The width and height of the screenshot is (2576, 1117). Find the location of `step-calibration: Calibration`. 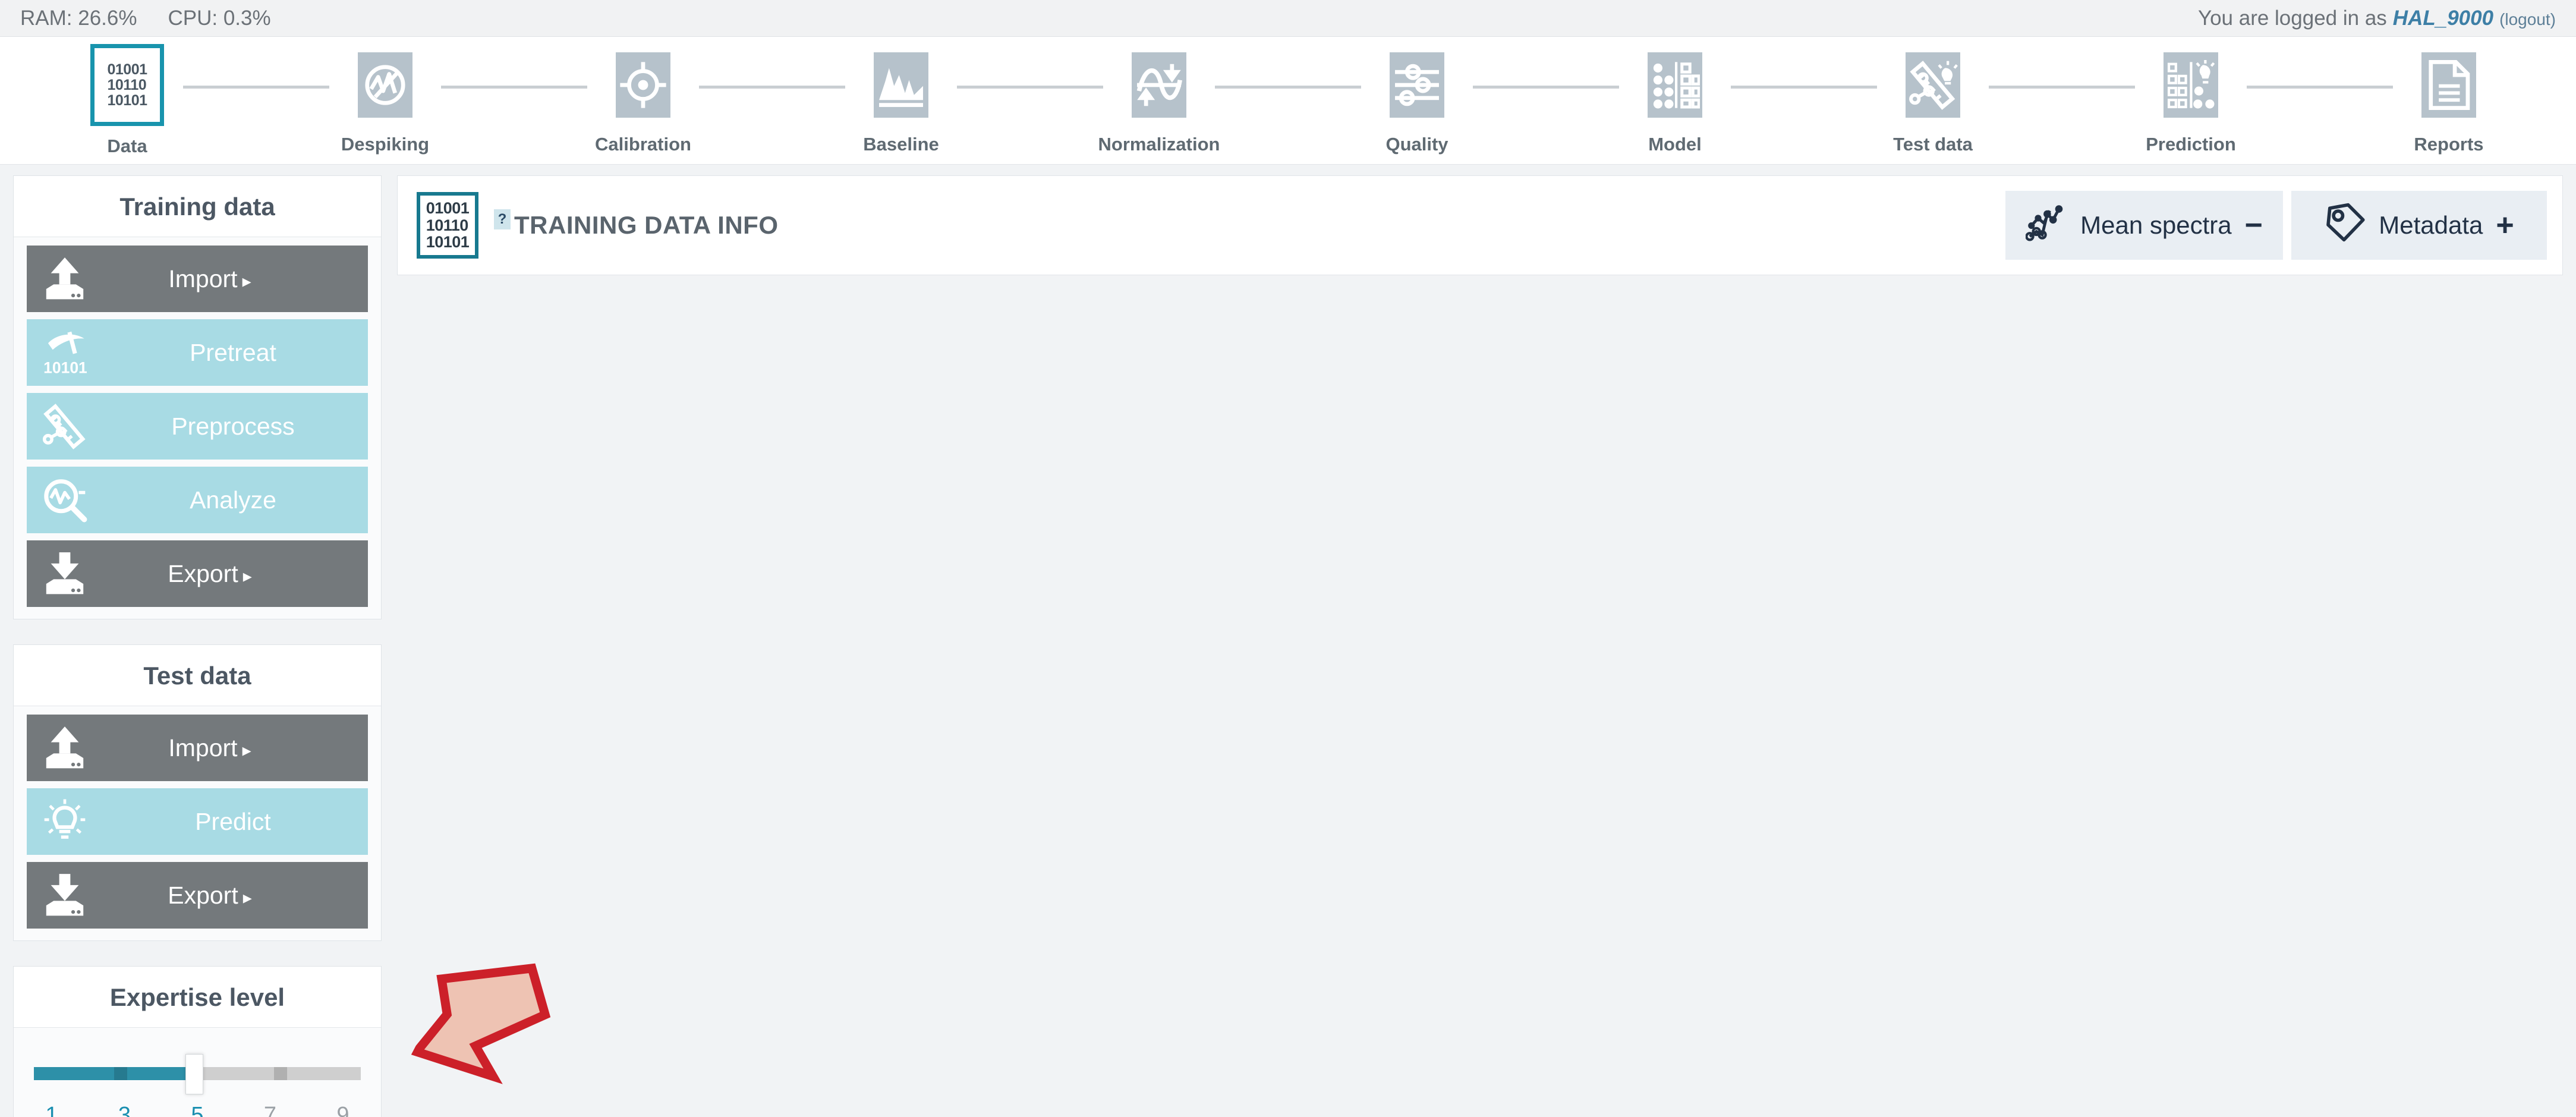

step-calibration: Calibration is located at coordinates (643, 100).